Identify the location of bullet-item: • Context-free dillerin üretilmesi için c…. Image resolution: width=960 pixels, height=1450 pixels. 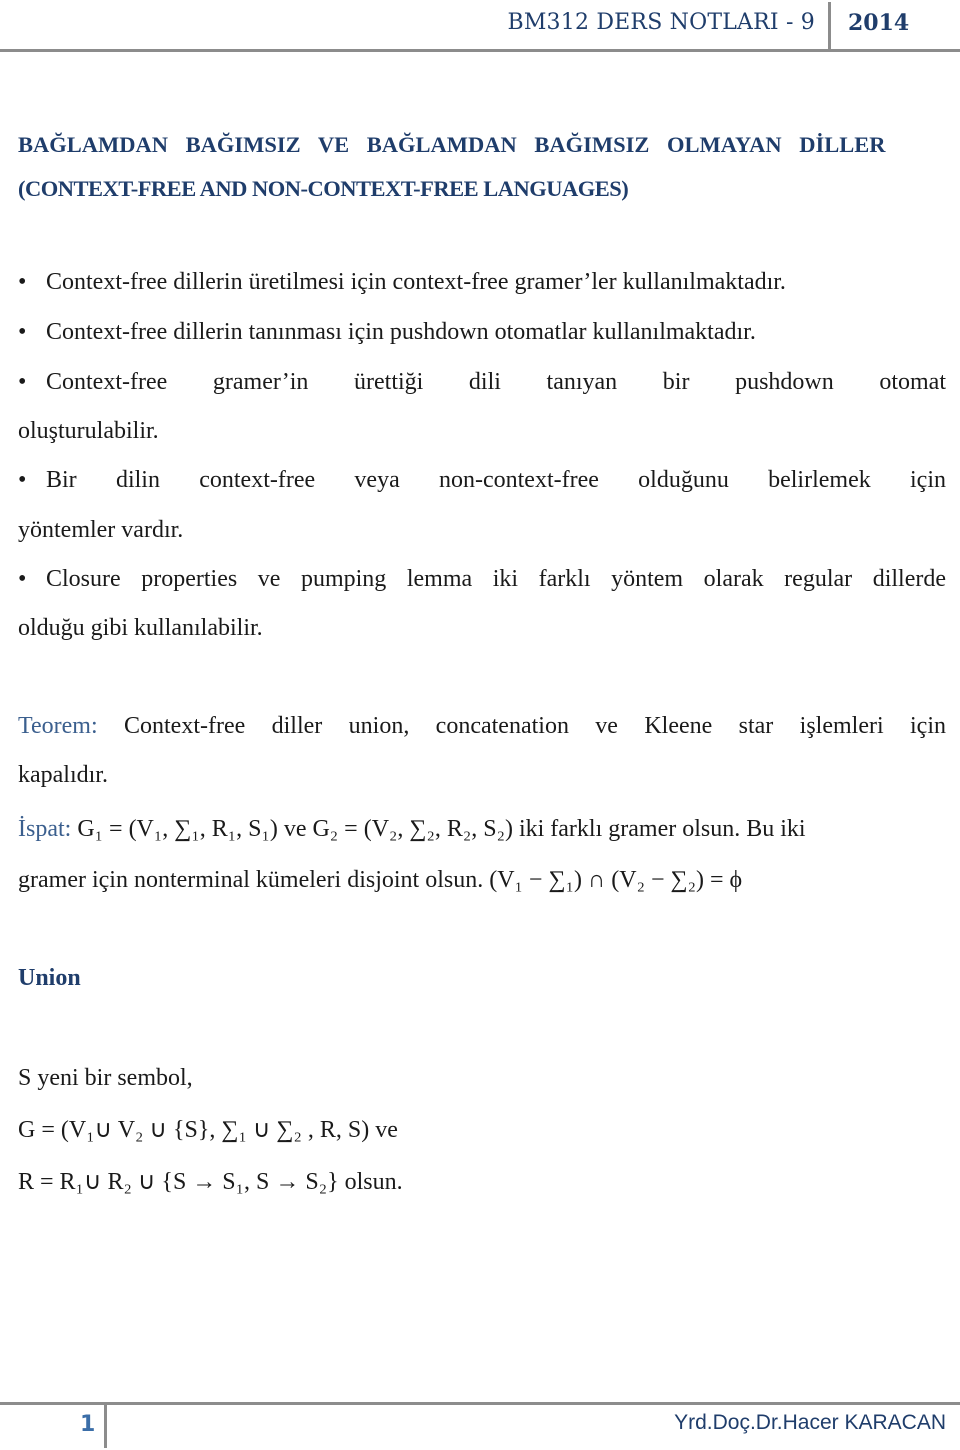
(482, 282).